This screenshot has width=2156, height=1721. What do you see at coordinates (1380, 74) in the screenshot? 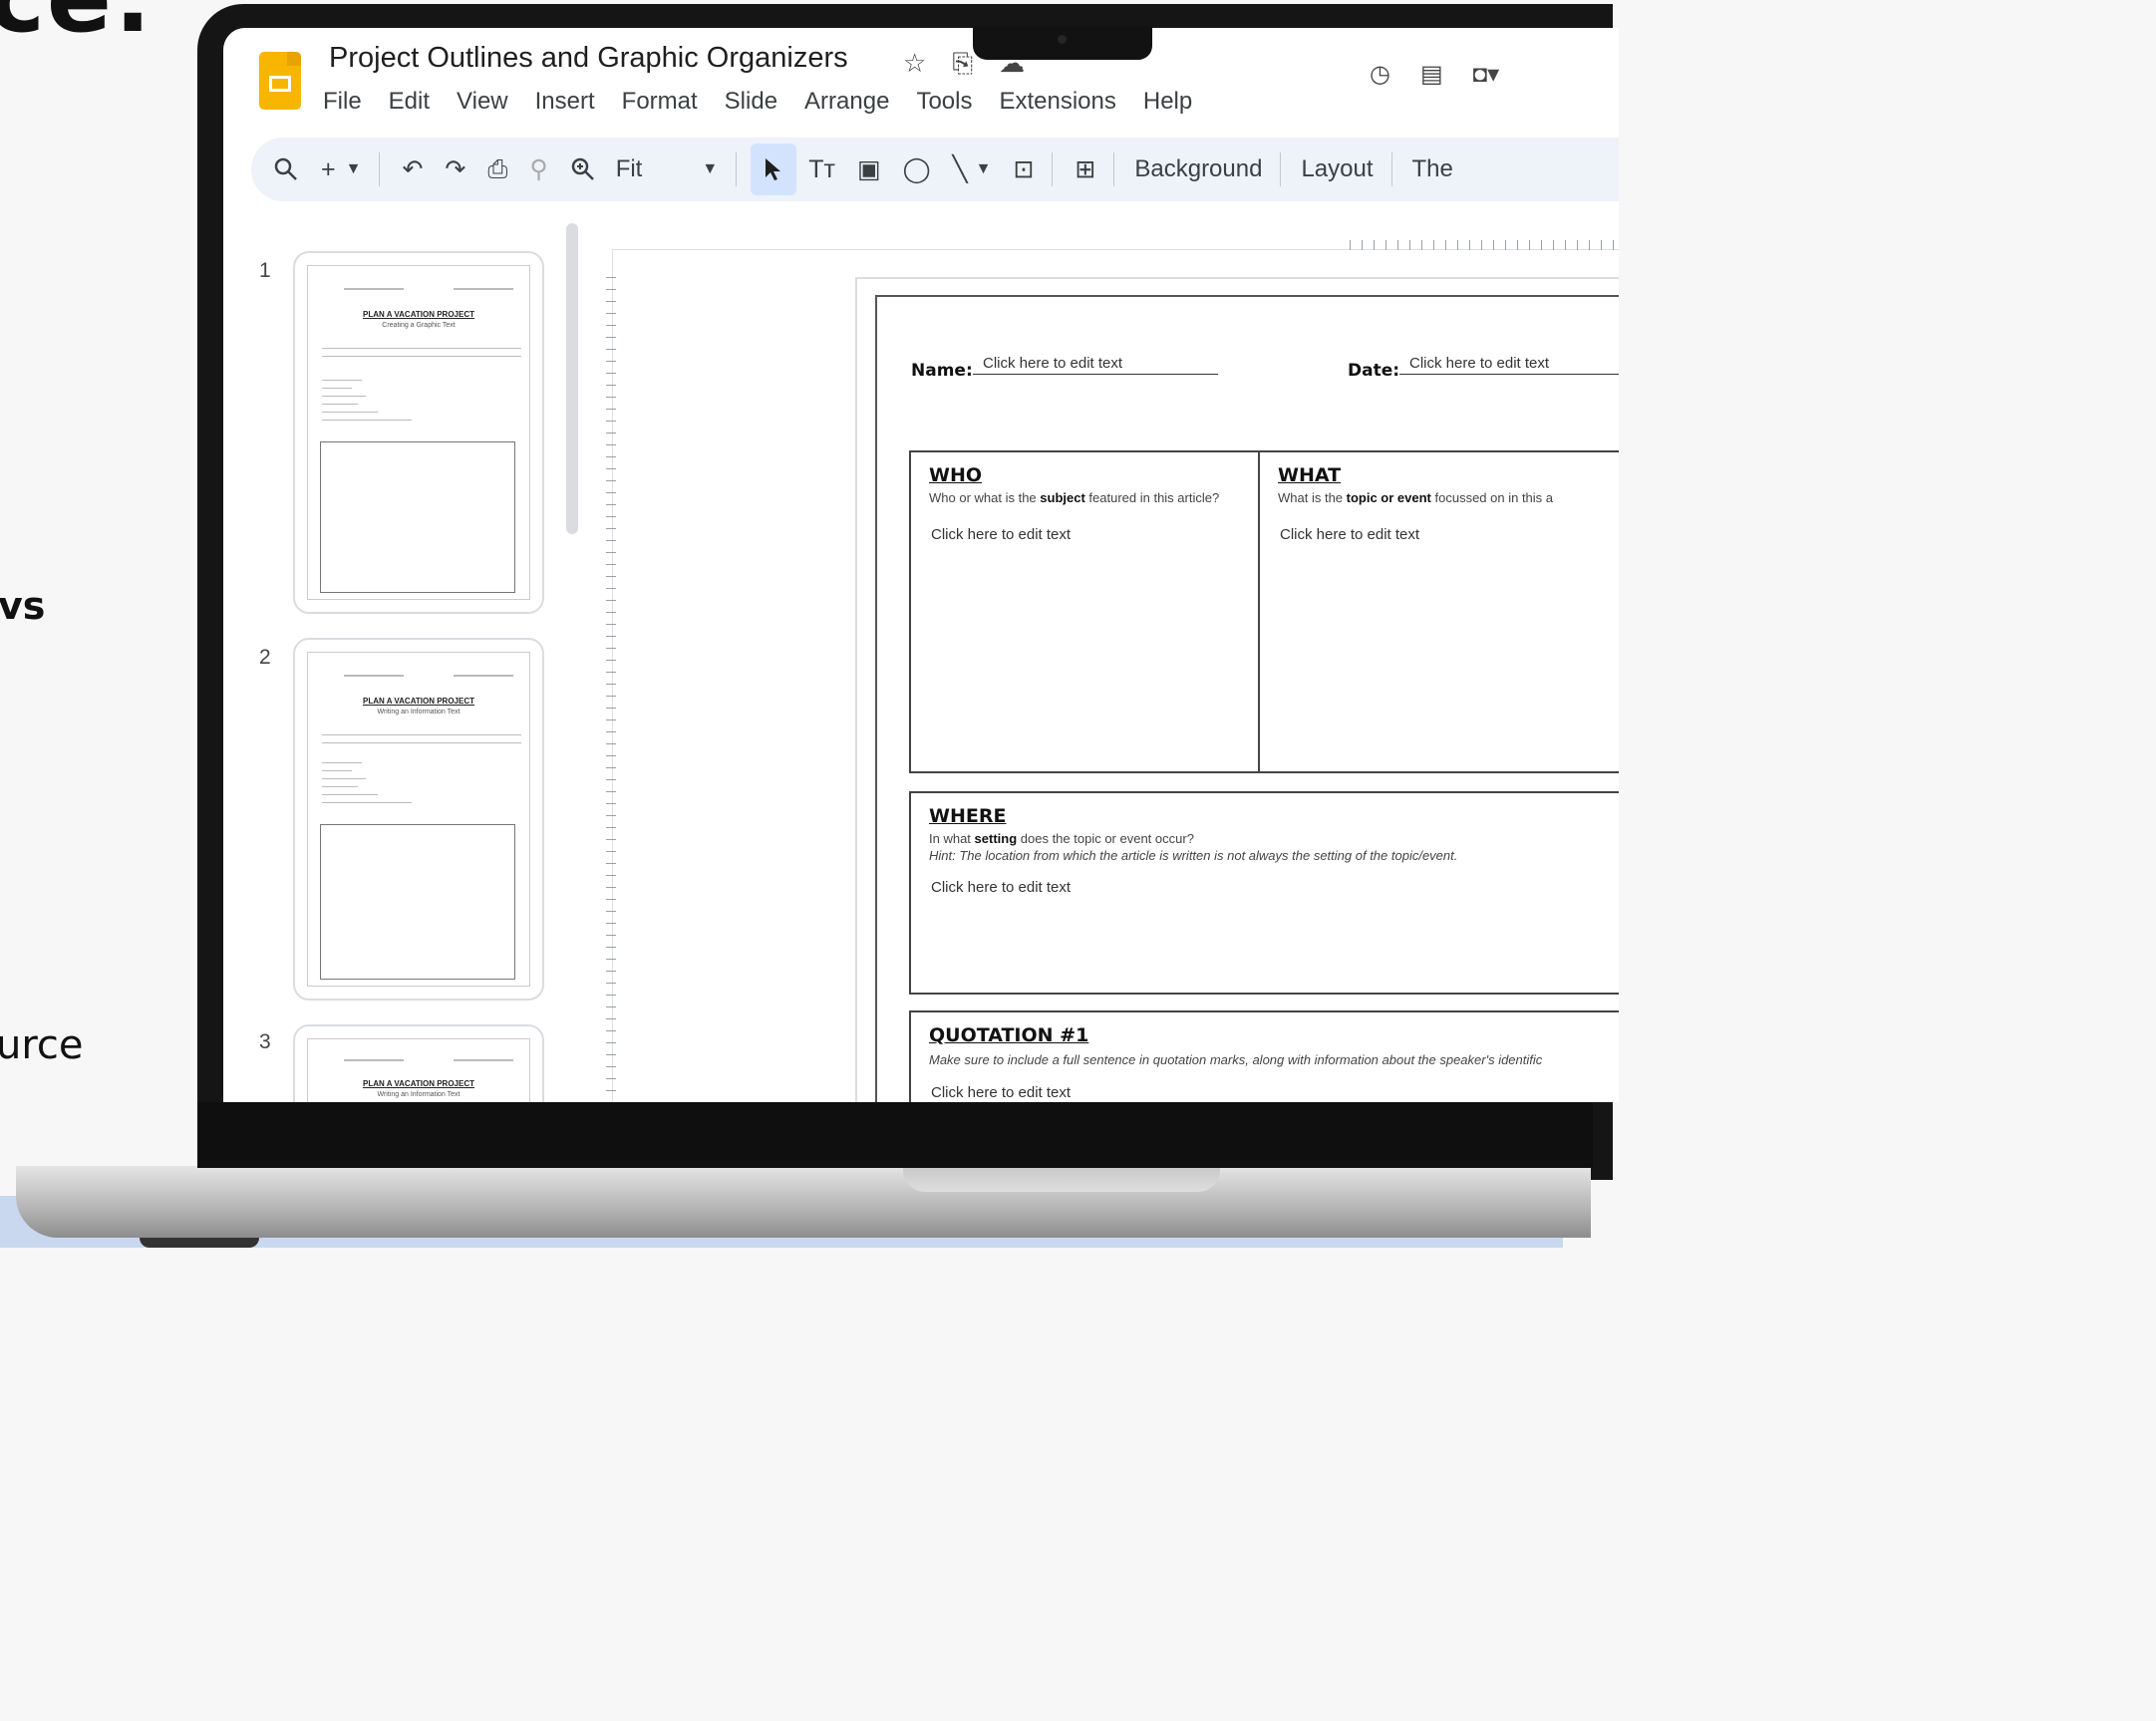
I see `history-icon: ◷` at bounding box center [1380, 74].